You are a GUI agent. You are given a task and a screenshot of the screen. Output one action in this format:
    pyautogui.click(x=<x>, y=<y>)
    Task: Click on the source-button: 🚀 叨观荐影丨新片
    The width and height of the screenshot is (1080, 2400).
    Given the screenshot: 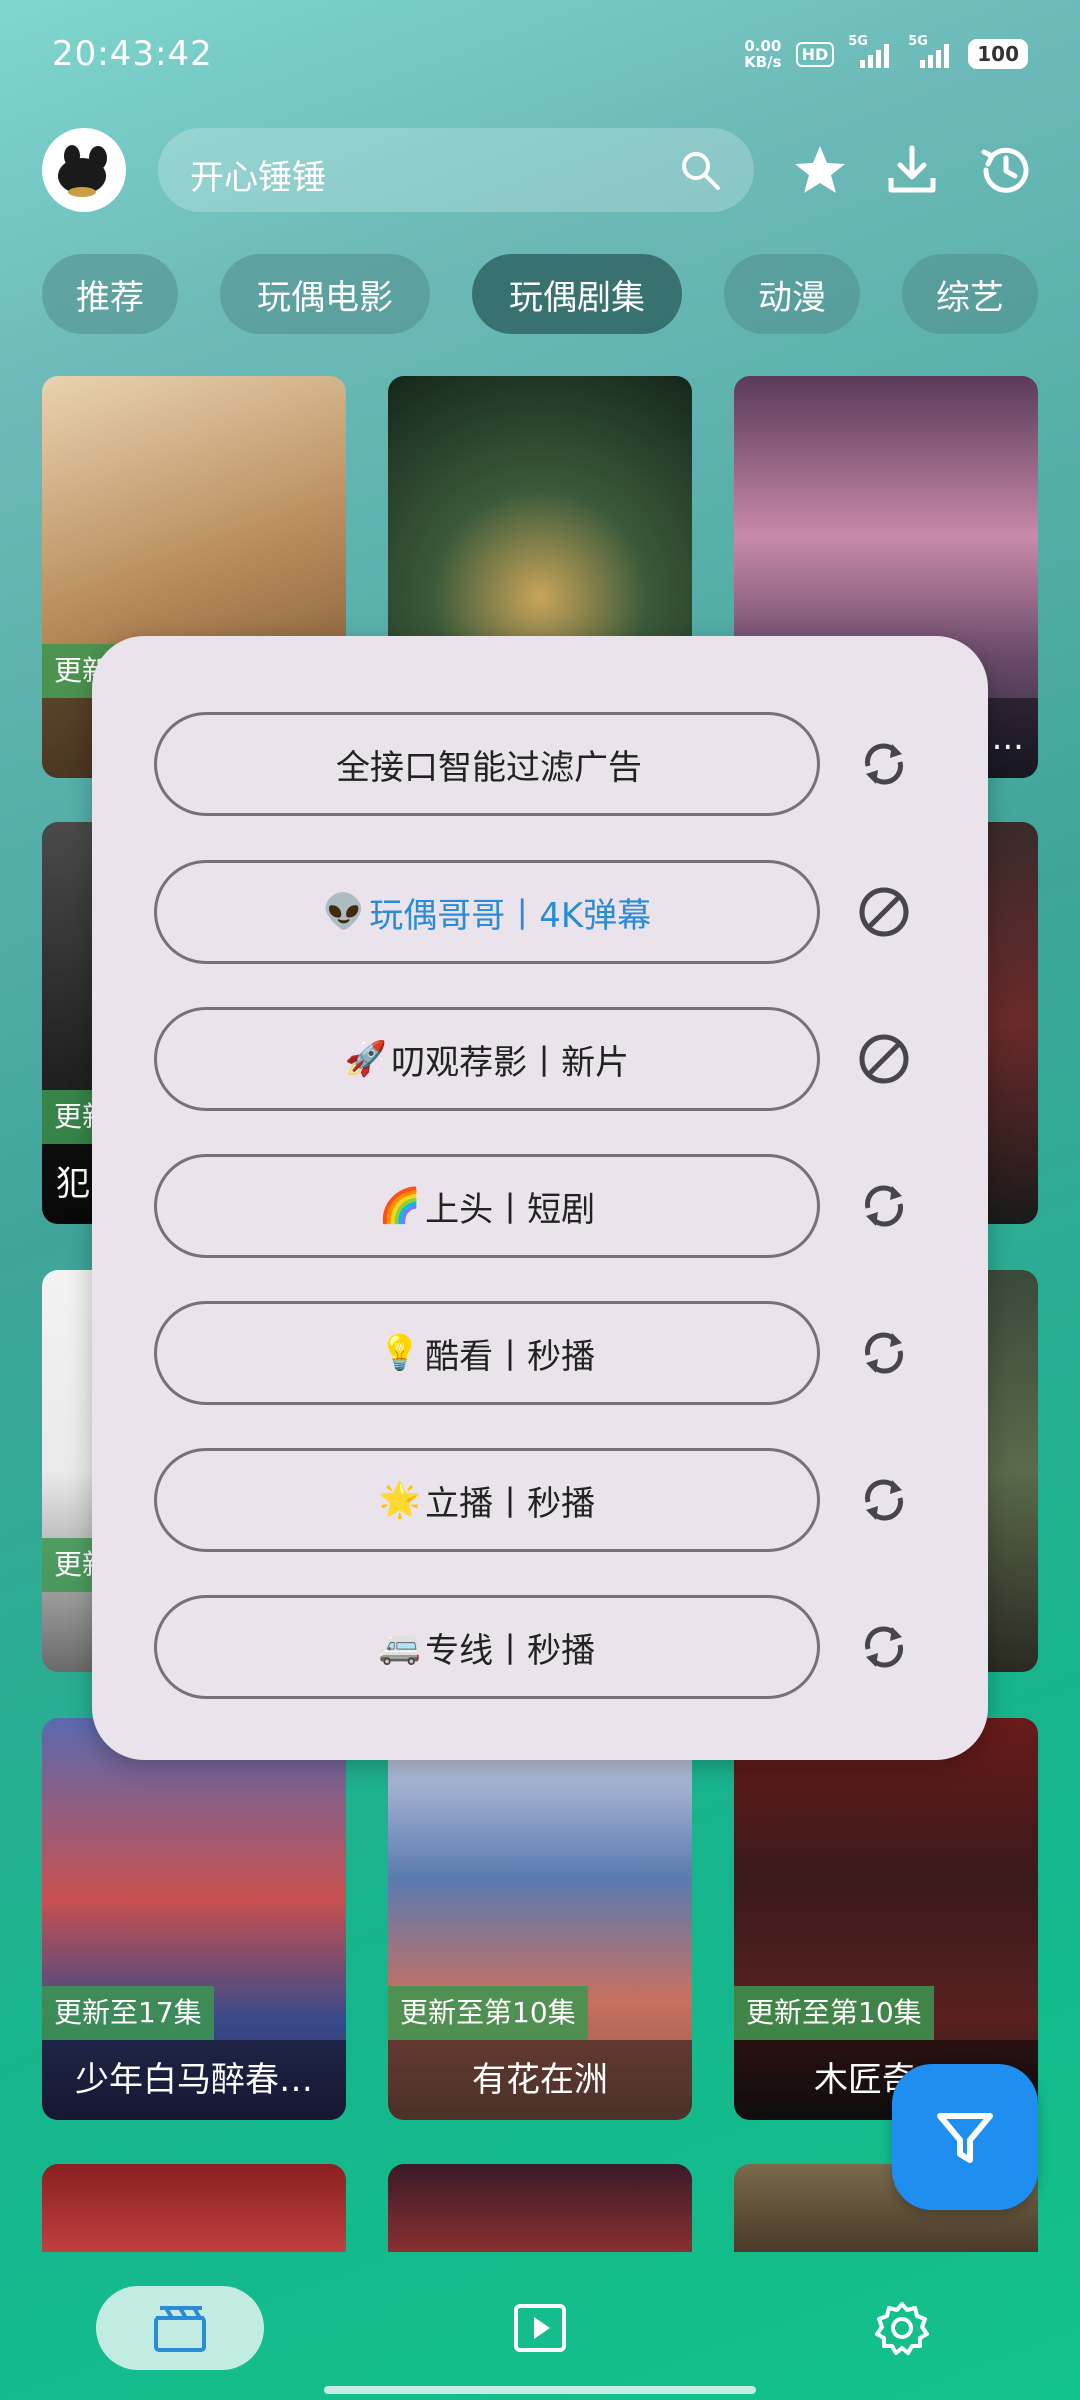 What is the action you would take?
    pyautogui.click(x=487, y=1059)
    